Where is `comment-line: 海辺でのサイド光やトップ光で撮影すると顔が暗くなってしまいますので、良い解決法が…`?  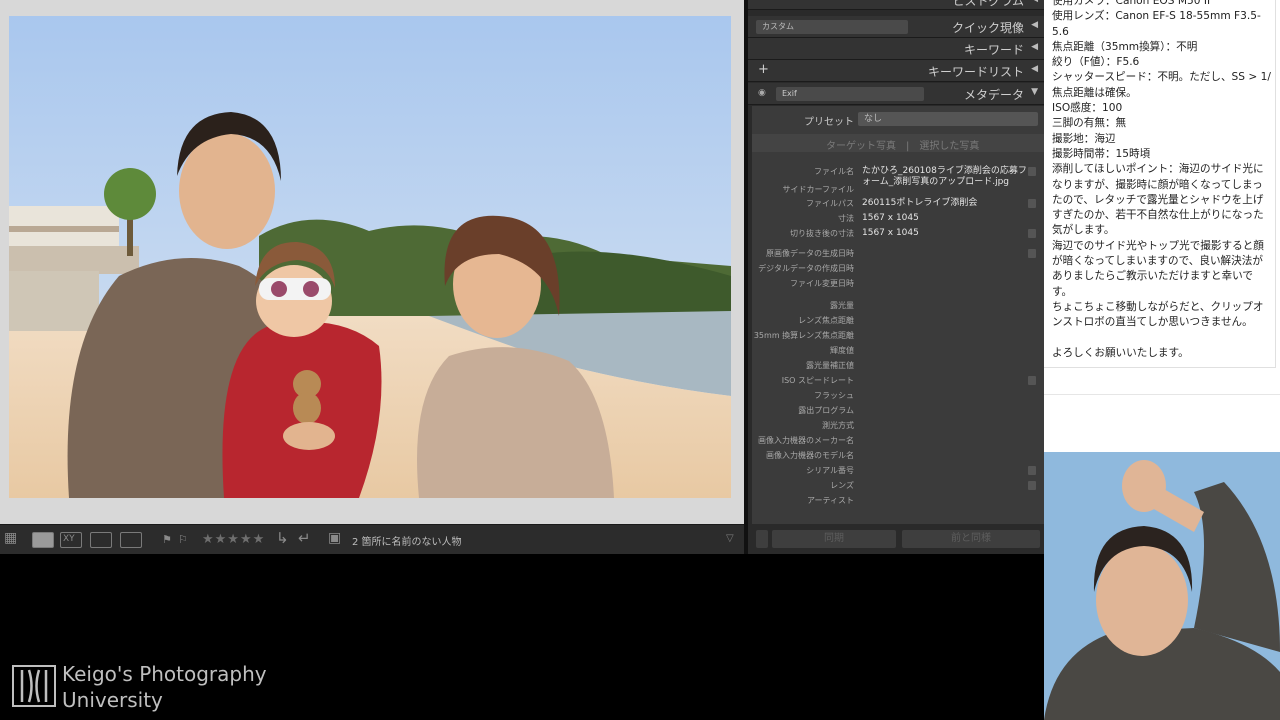
comment-line: 海辺でのサイド光やトップ光で撮影すると顔が暗くなってしまいますので、良い解決法が… is located at coordinates (1158, 268).